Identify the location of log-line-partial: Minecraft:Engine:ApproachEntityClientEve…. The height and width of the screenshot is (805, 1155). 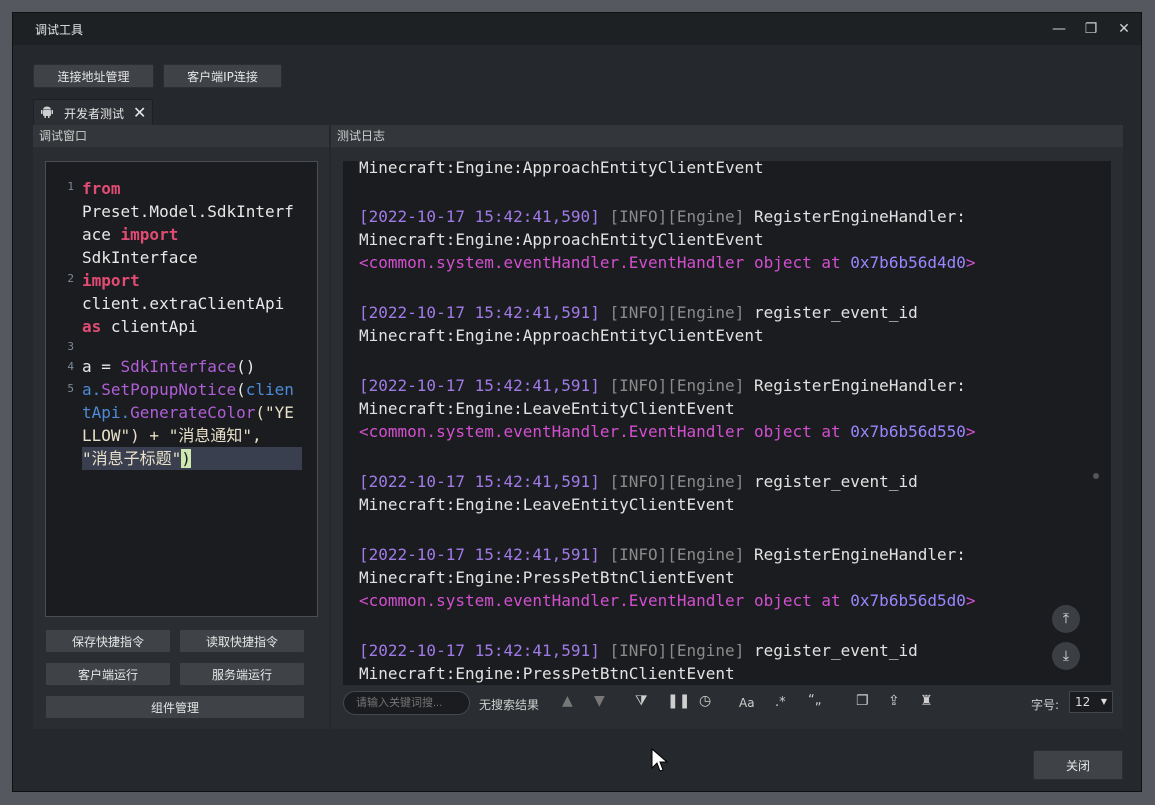
(561, 169).